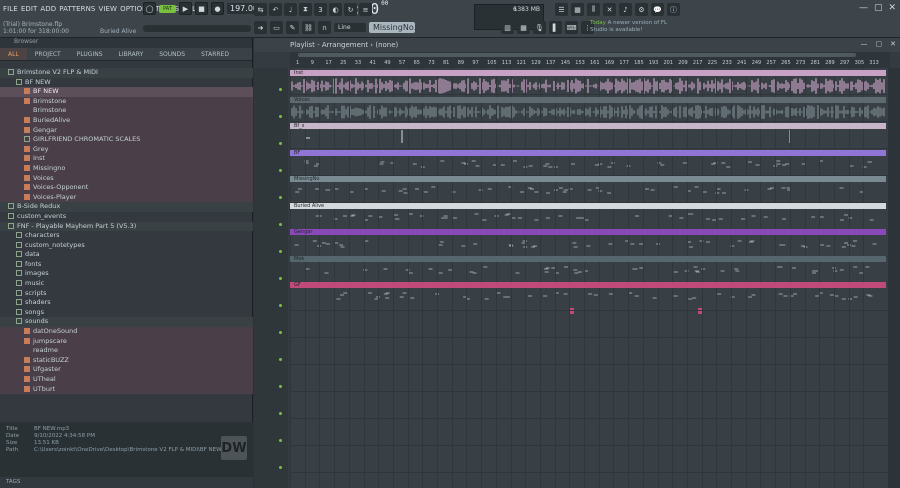  Describe the element at coordinates (126, 313) in the screenshot. I see `browser-item: songs` at that location.